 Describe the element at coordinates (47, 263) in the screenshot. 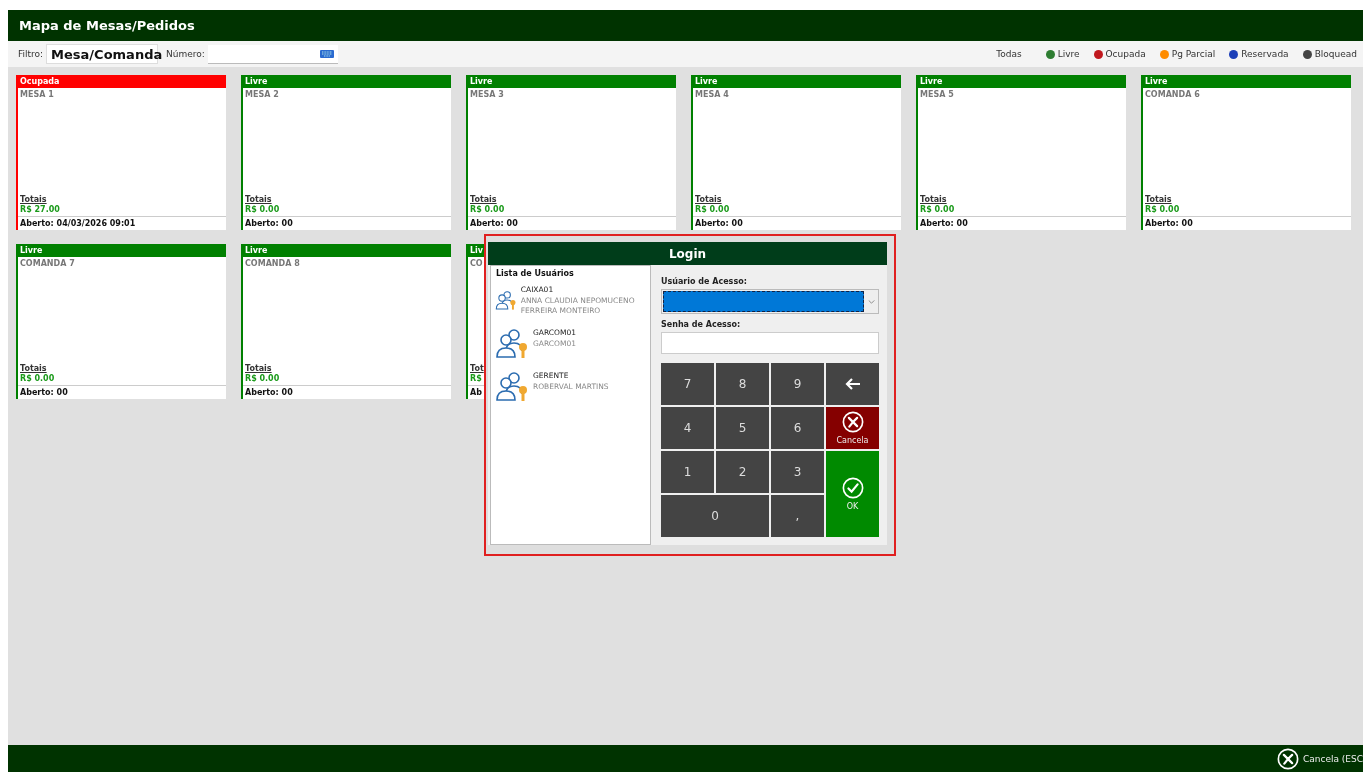

I see `table-name: COMANDA 7` at that location.